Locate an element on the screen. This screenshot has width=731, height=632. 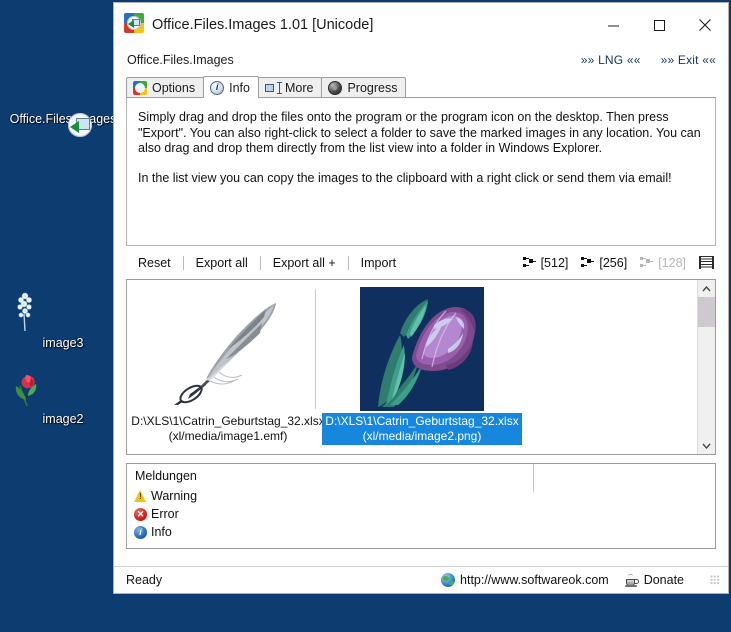
size-label: [128] is located at coordinates (672, 262).